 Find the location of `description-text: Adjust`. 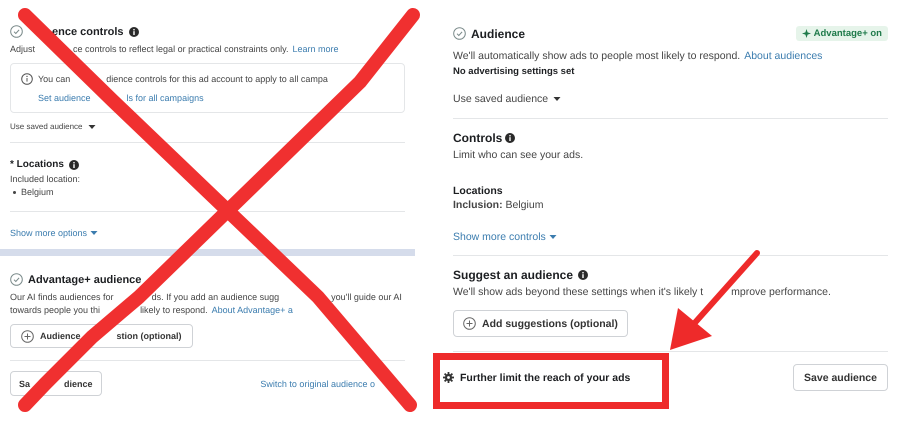

description-text: Adjust is located at coordinates (23, 49).